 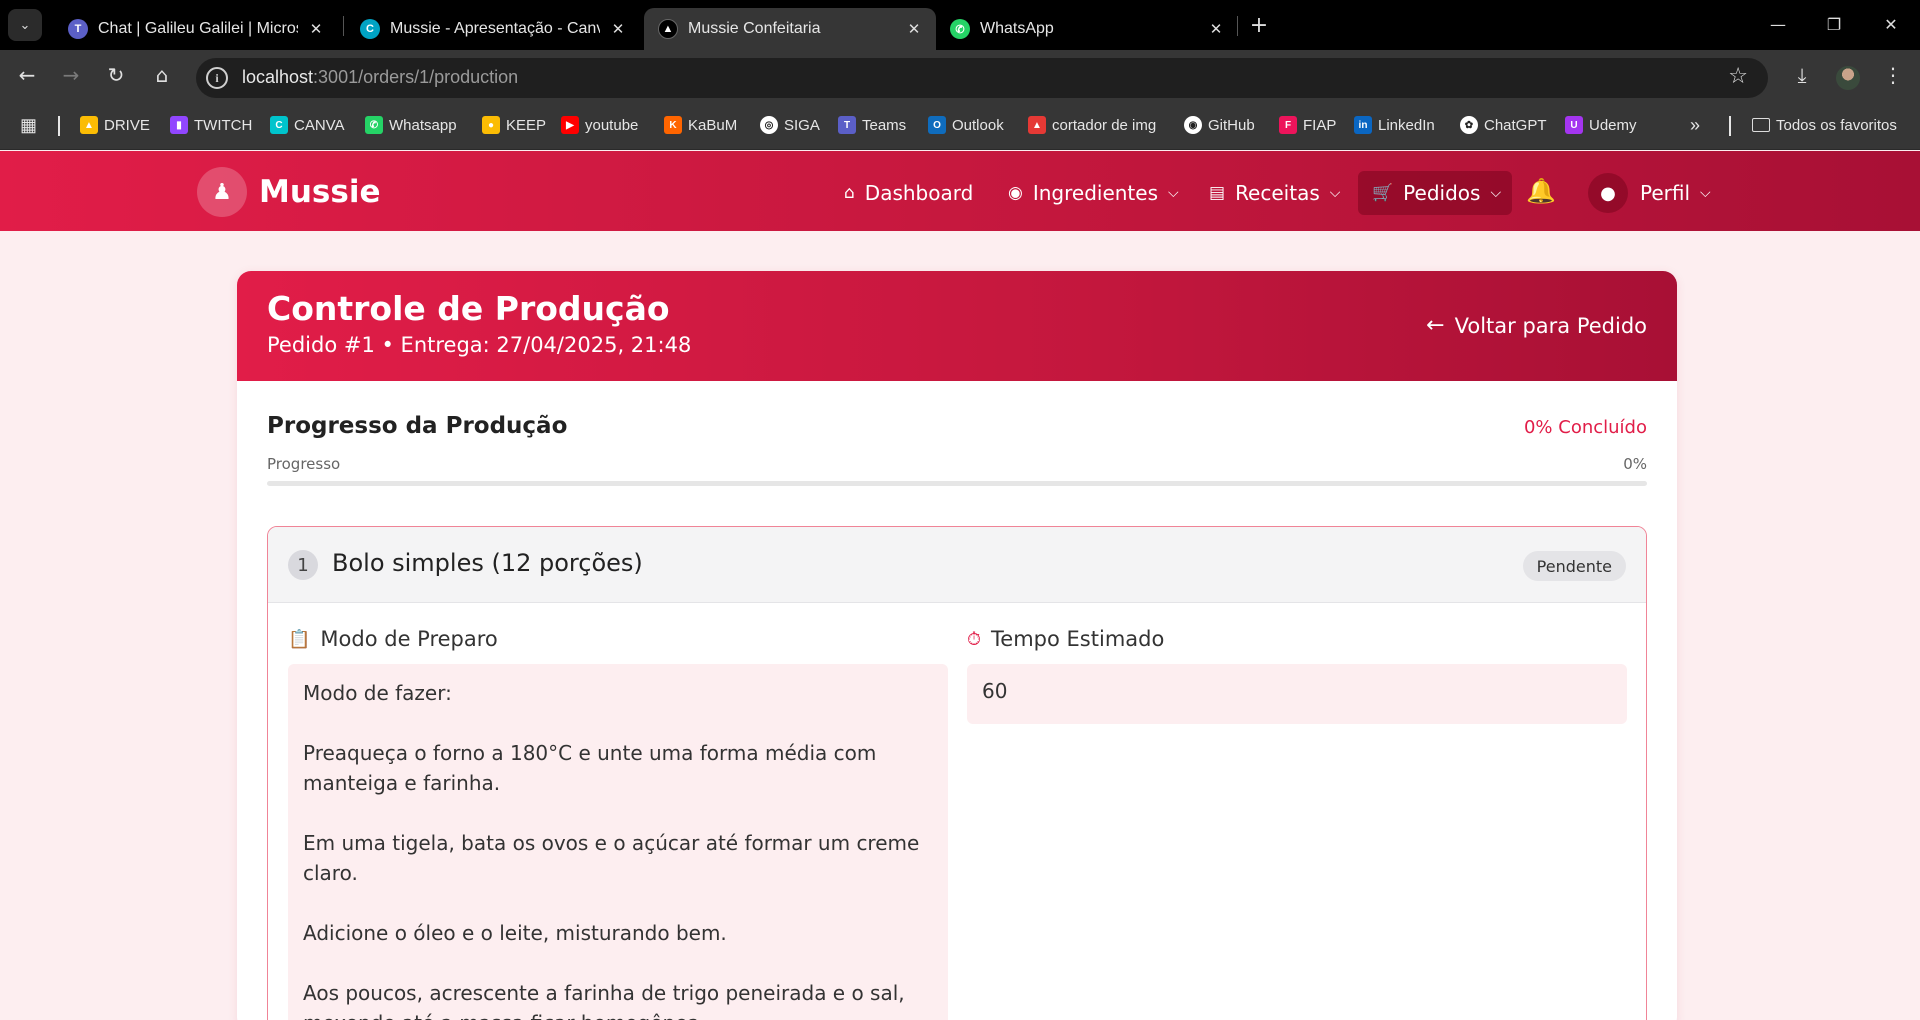 What do you see at coordinates (700, 125) in the screenshot?
I see `bookmark-kabum: K KaBuM` at bounding box center [700, 125].